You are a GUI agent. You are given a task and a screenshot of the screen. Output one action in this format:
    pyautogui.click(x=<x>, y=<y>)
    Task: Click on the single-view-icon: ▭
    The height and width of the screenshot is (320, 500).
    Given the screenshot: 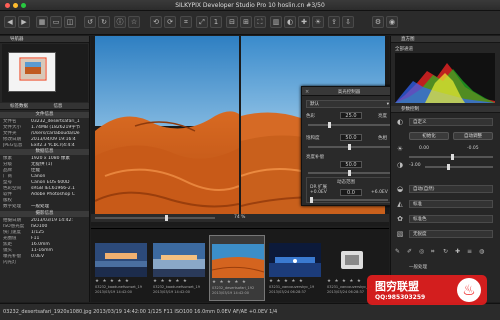 What is the action you would take?
    pyautogui.click(x=56, y=22)
    